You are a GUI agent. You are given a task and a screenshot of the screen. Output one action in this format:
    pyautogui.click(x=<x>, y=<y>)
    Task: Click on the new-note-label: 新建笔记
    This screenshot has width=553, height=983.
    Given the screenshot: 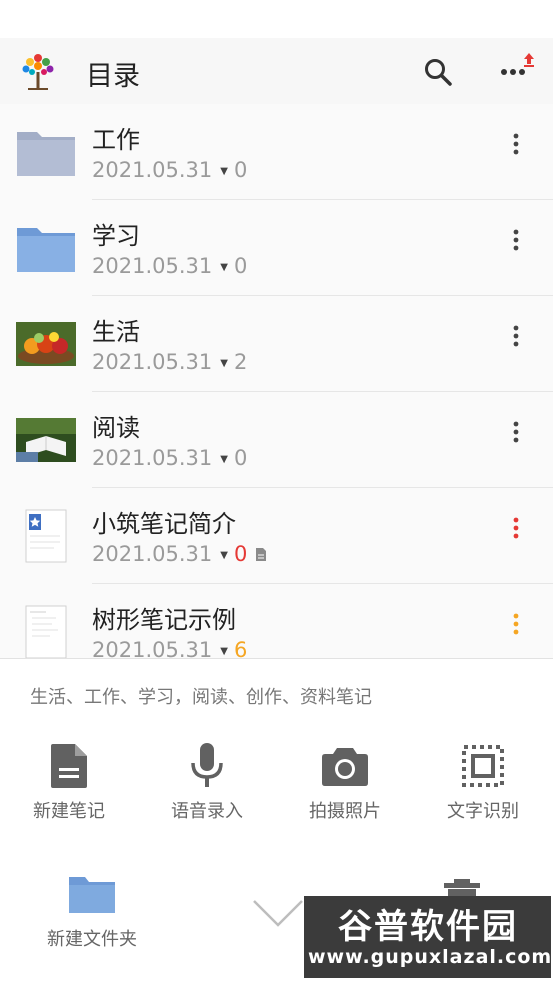 What is the action you would take?
    pyautogui.click(x=69, y=811)
    